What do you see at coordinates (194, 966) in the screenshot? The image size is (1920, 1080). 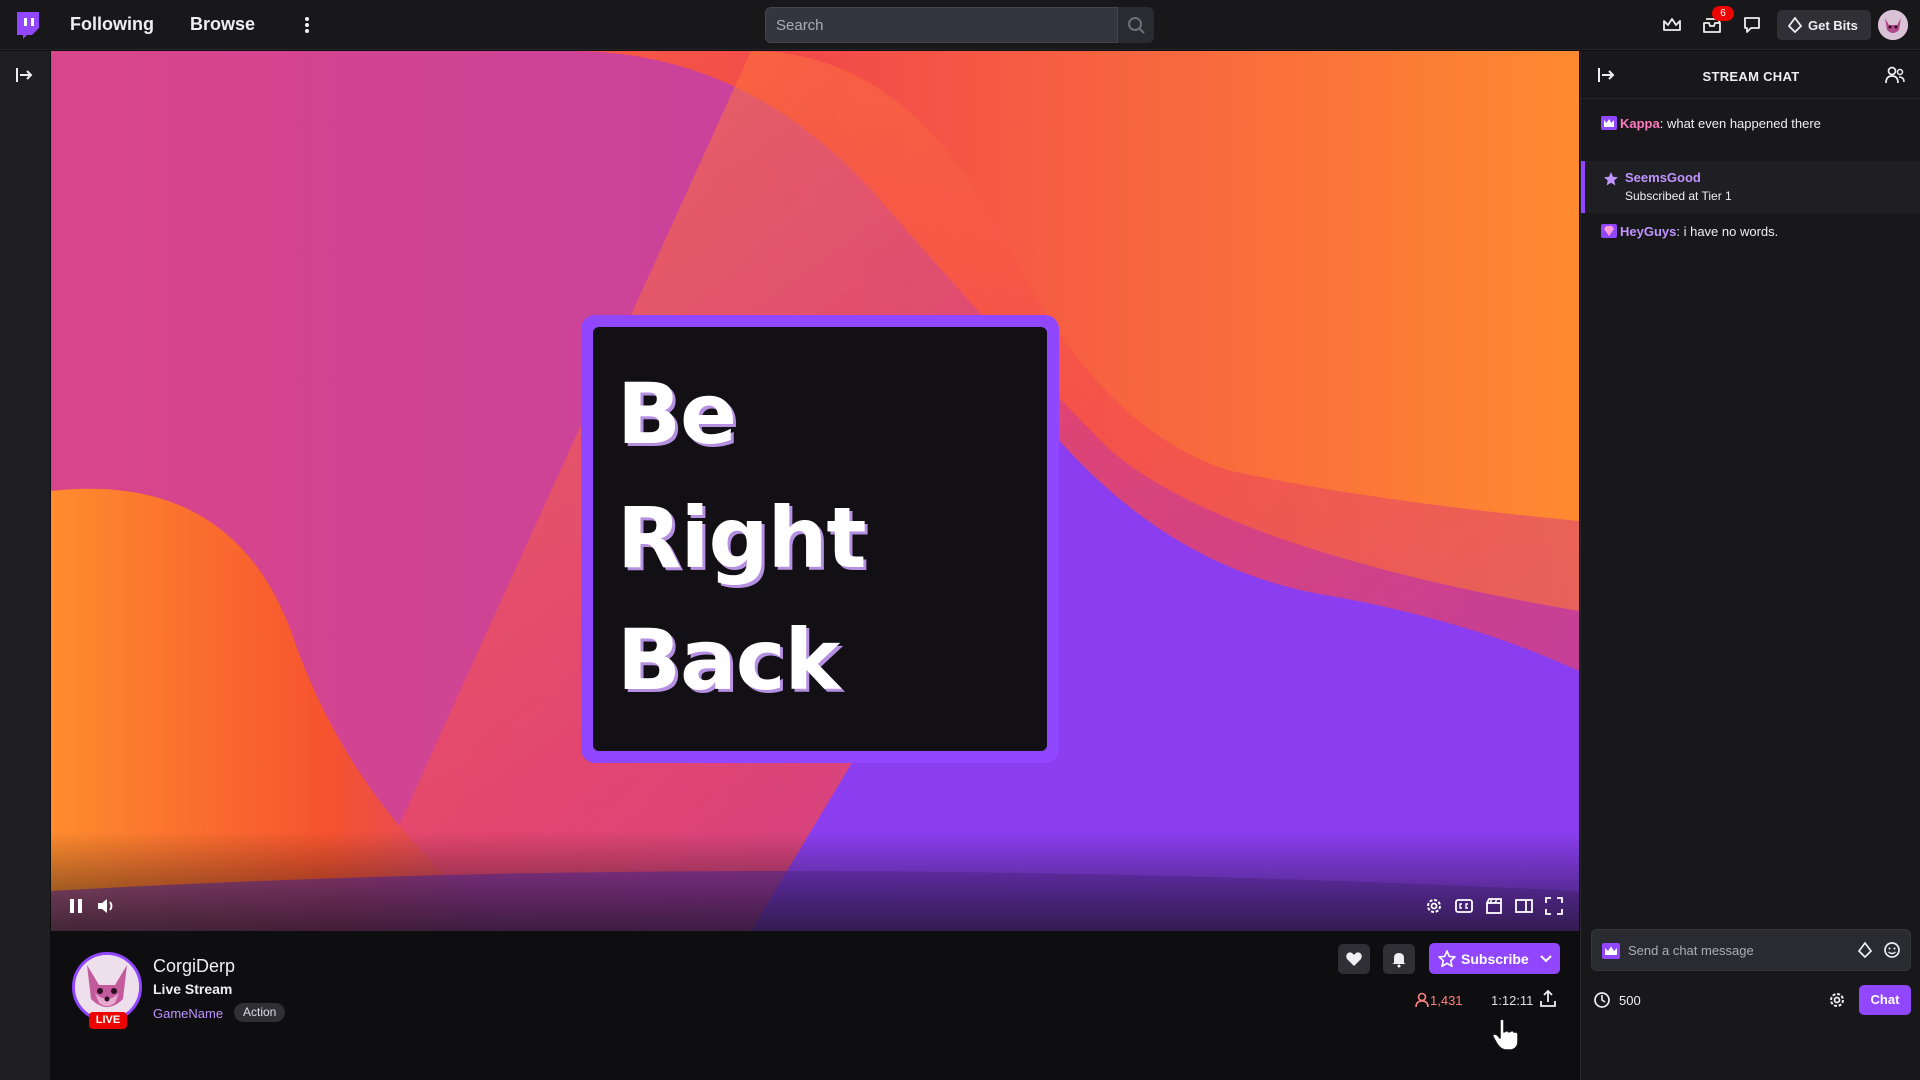 I see `channel-name: CorgiDerp` at bounding box center [194, 966].